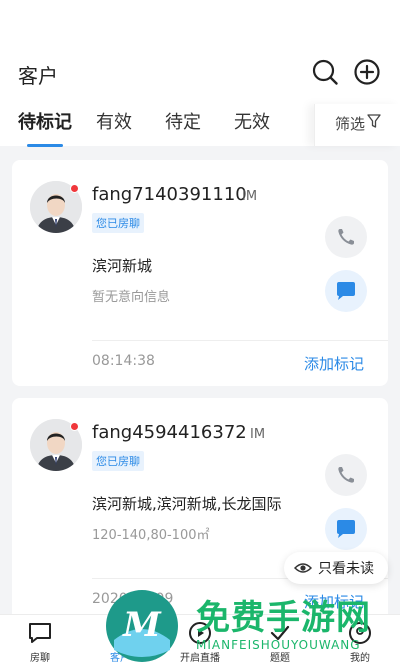 Image resolution: width=400 pixels, height=666 pixels. Describe the element at coordinates (303, 568) in the screenshot. I see `eye-icon` at that location.